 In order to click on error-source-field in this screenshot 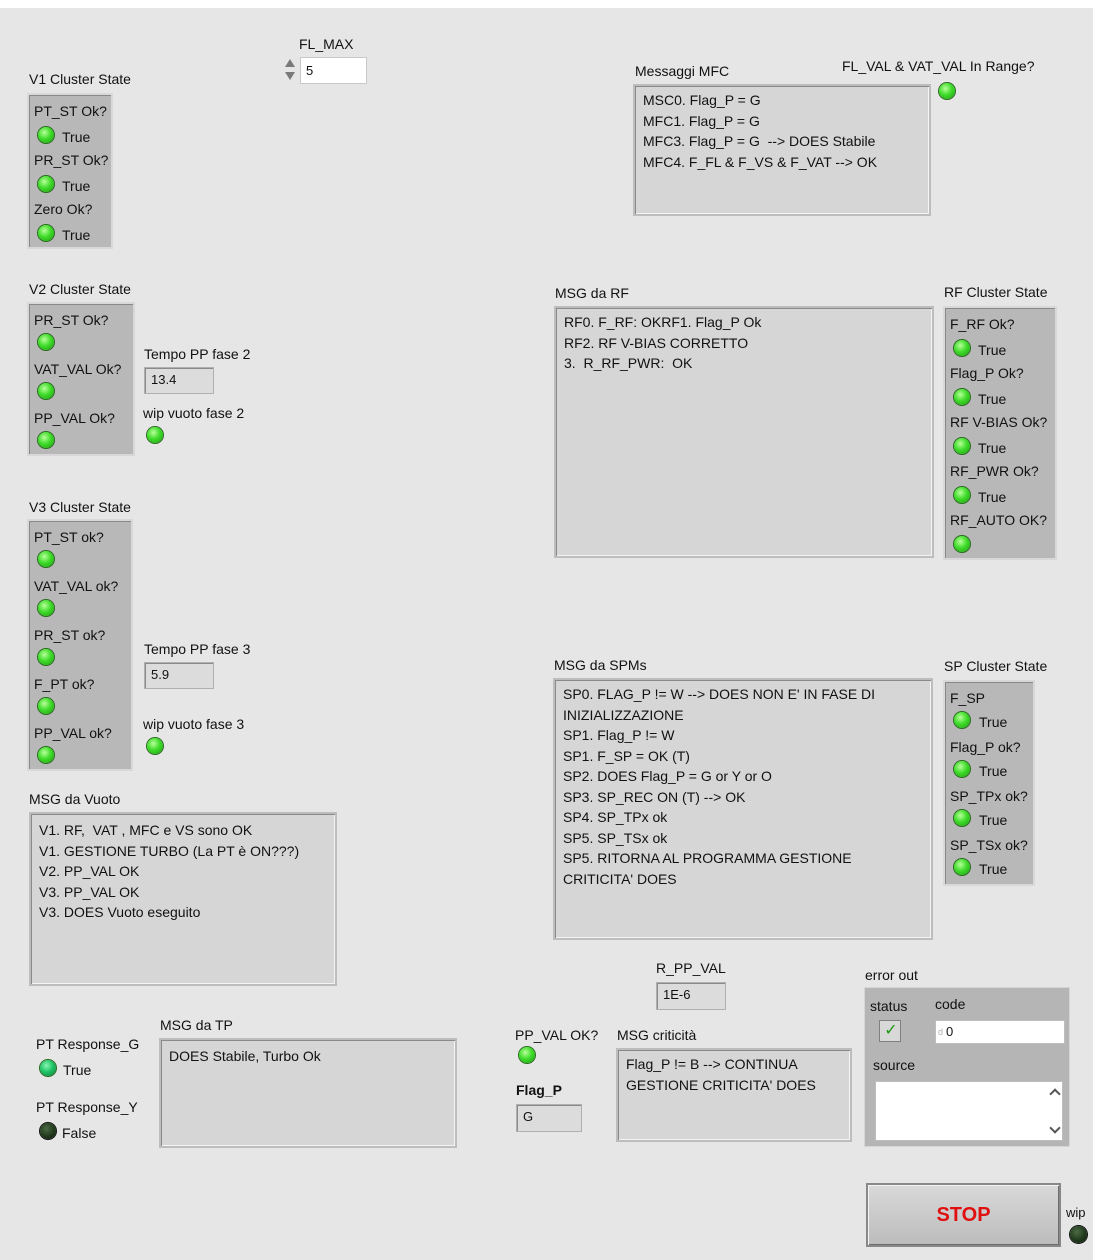, I will do `click(969, 1111)`.